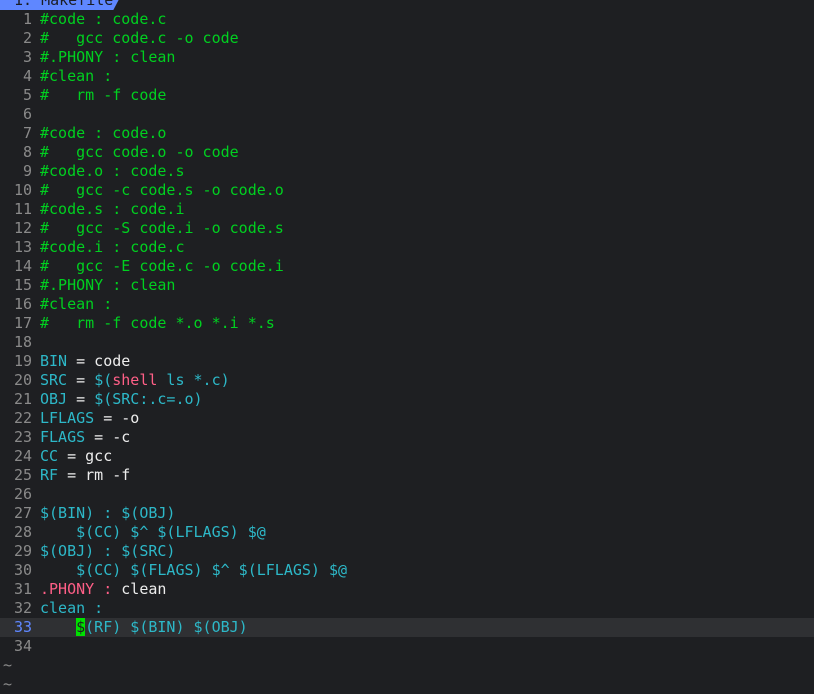 The image size is (814, 694). I want to click on code-token: FLAGS, so click(63, 437).